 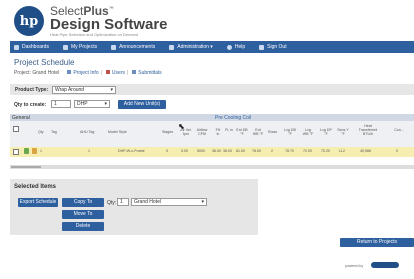 I want to click on mouse-cursor-icon: ⬉, so click(x=181, y=126).